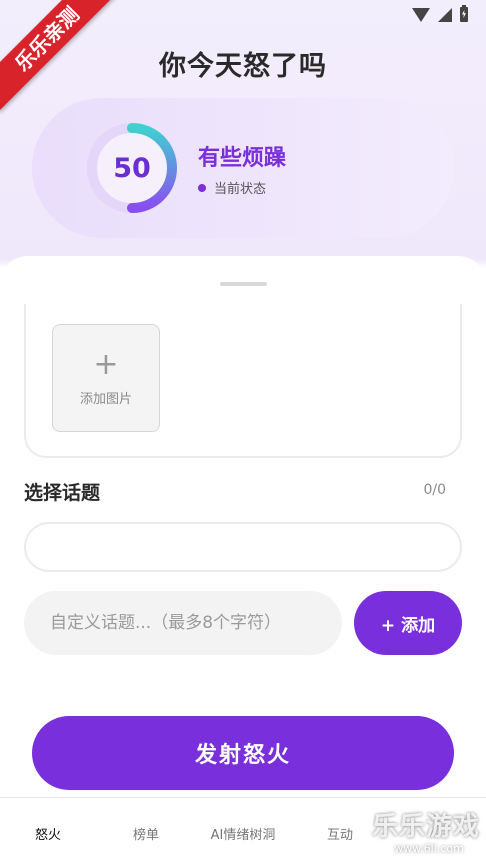 The image size is (486, 864). Describe the element at coordinates (426, 827) in the screenshot. I see `watermark-main: 乐乐游戏` at that location.